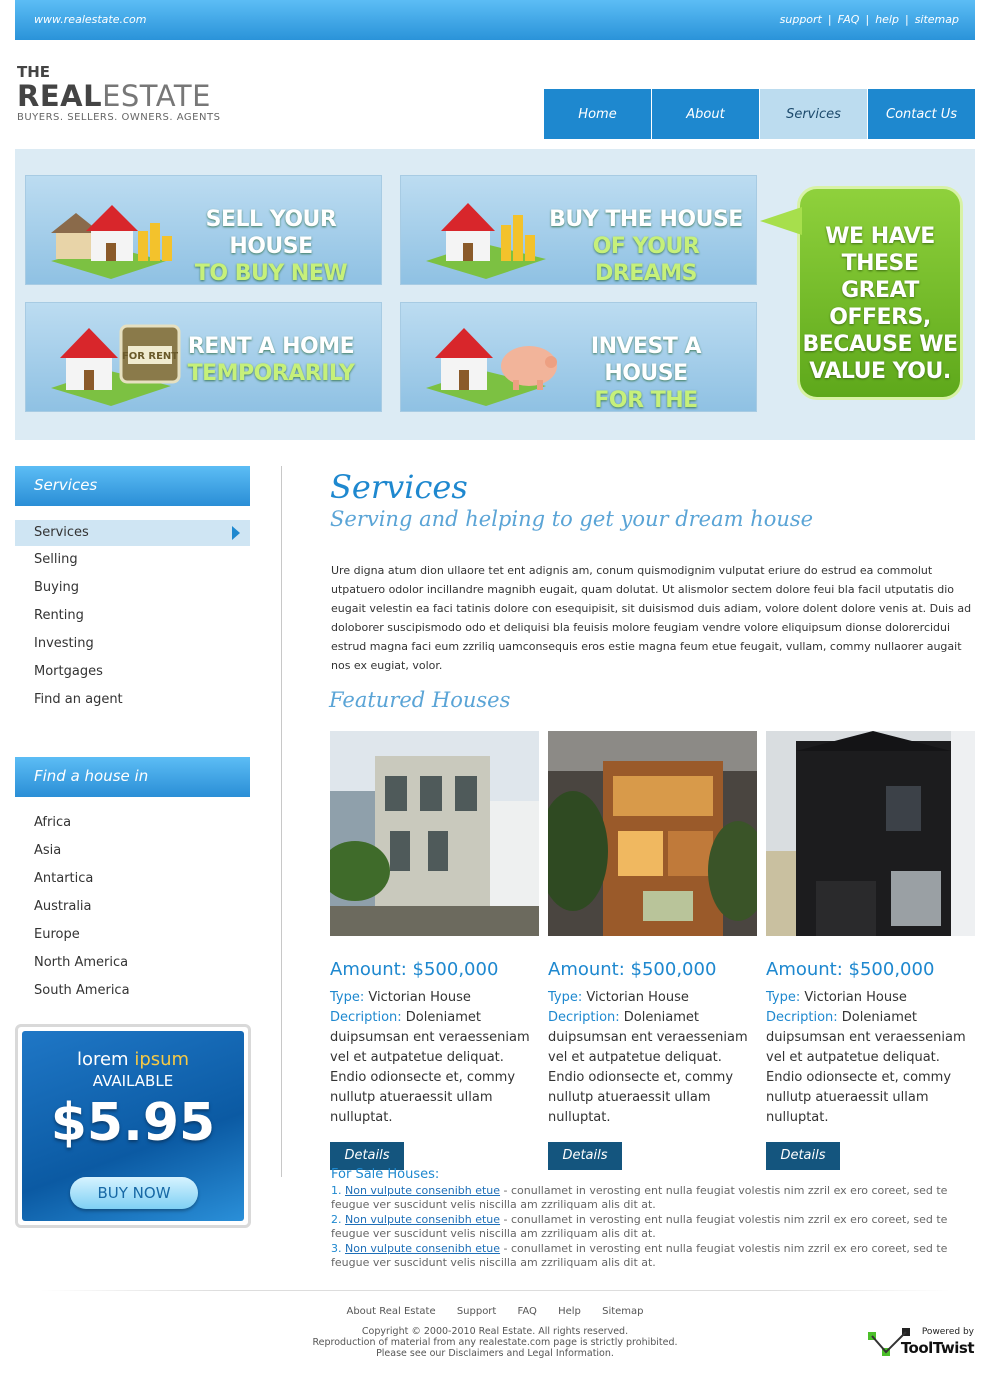 Image resolution: width=990 pixels, height=1385 pixels. Describe the element at coordinates (429, 833) in the screenshot. I see `house-photo-victorian` at that location.